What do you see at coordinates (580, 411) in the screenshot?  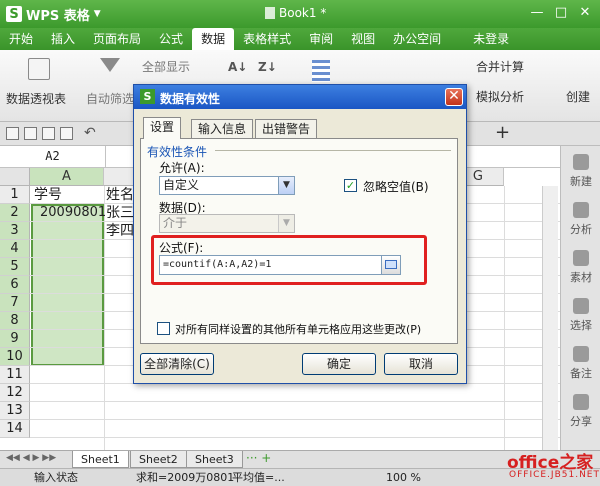 I see `side-panel-item-6: 分享` at bounding box center [580, 411].